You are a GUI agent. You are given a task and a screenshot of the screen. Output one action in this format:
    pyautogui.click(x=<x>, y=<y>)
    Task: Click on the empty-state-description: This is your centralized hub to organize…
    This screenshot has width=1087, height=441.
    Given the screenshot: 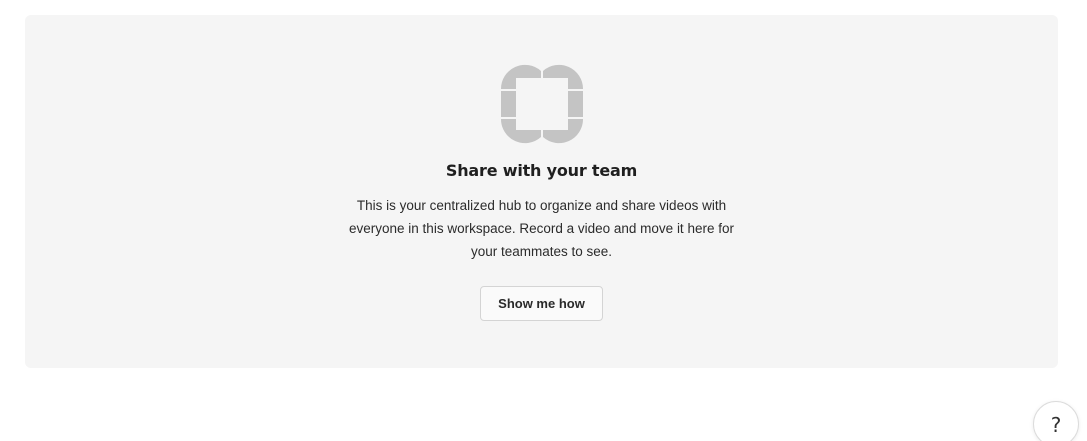 What is the action you would take?
    pyautogui.click(x=541, y=228)
    